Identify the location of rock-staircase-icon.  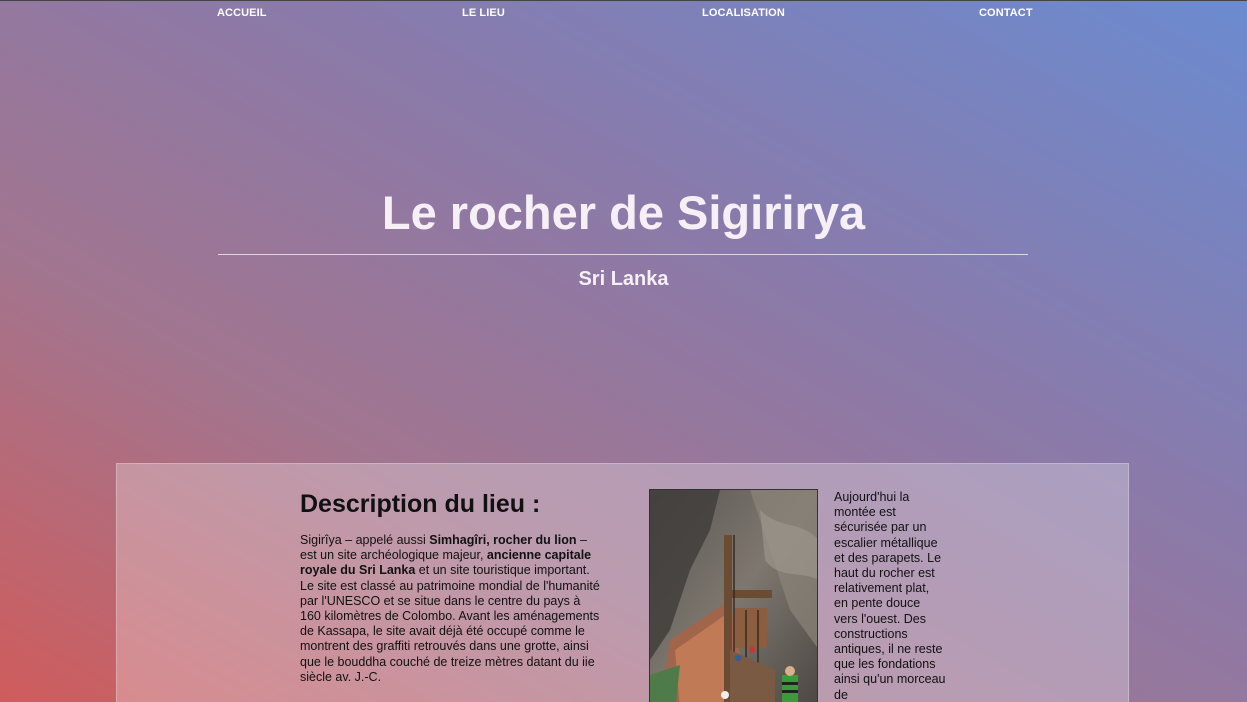
(733, 596).